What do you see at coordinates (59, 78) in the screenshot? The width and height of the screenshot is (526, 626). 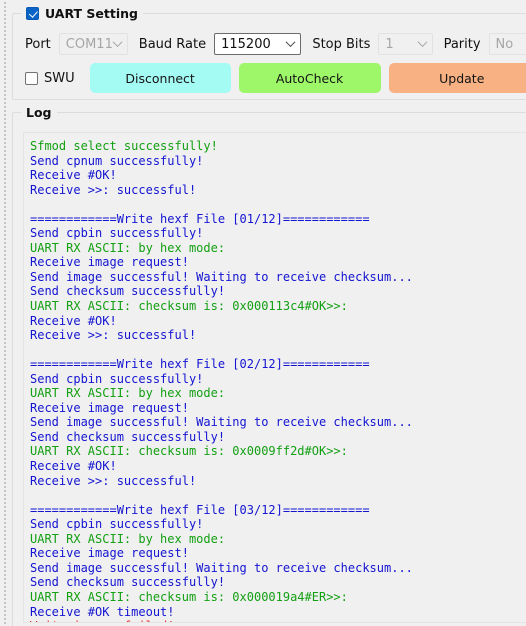 I see `swu-label: SWU` at bounding box center [59, 78].